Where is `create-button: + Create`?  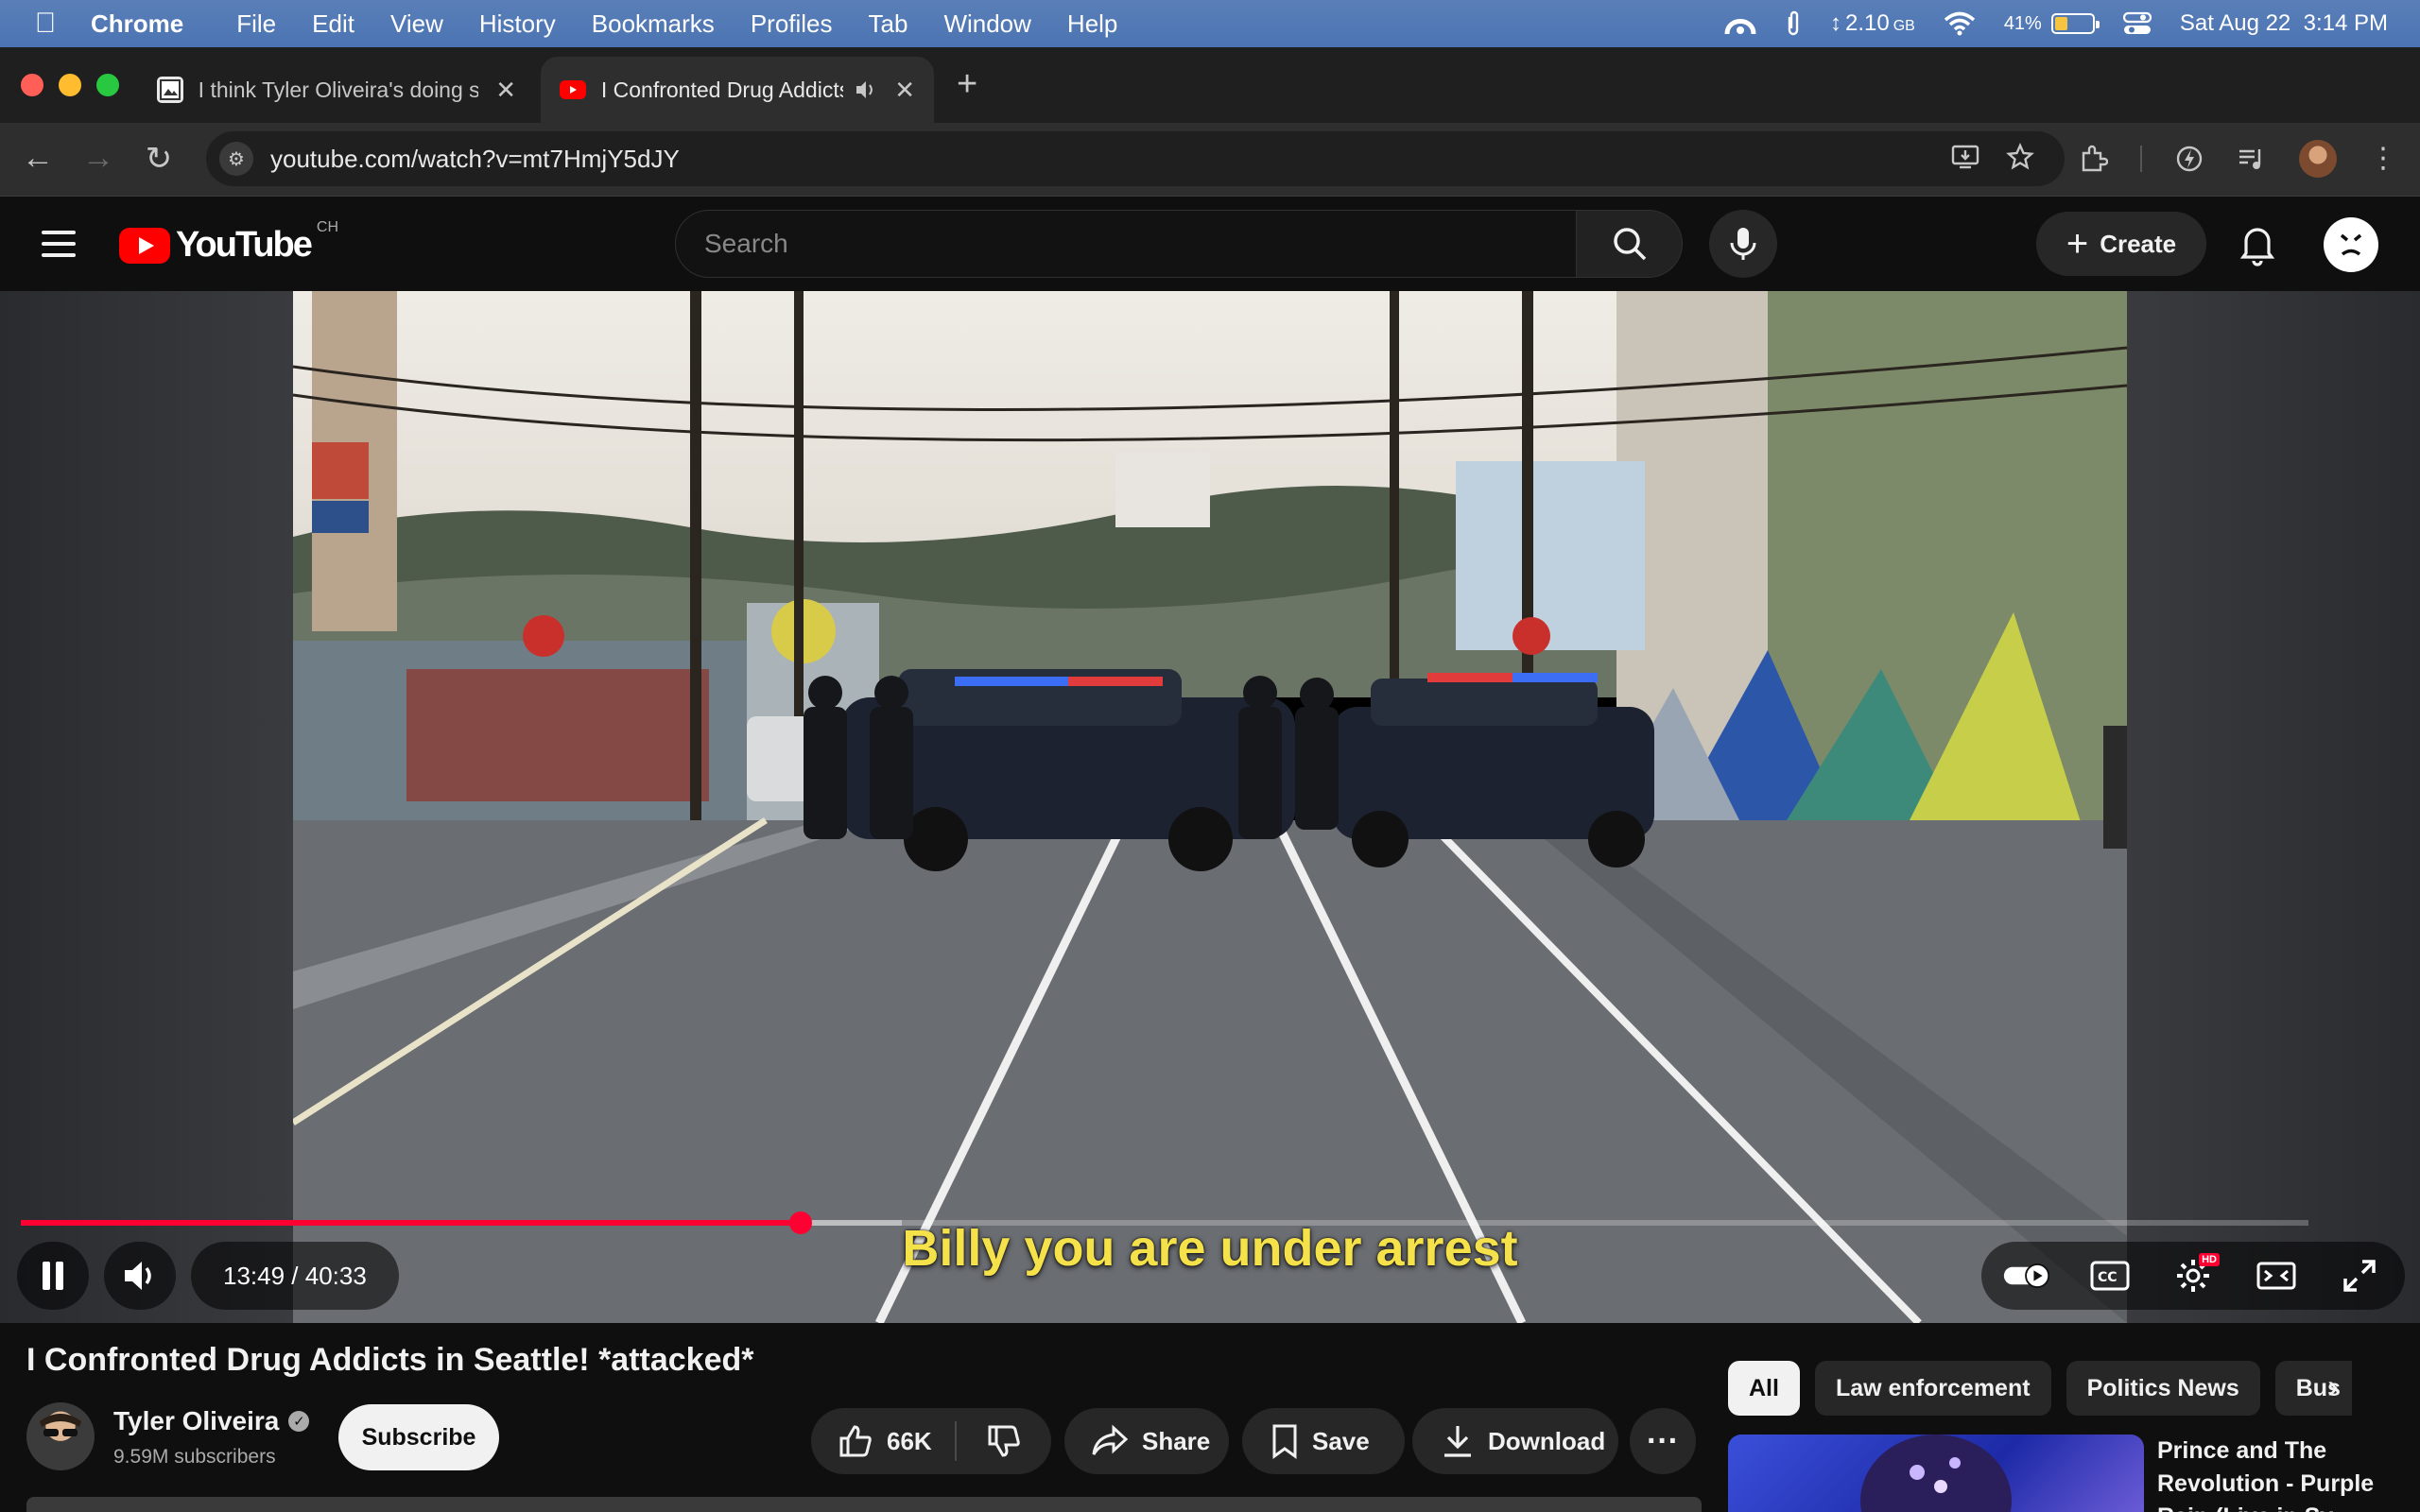
create-button: + Create is located at coordinates (2121, 244).